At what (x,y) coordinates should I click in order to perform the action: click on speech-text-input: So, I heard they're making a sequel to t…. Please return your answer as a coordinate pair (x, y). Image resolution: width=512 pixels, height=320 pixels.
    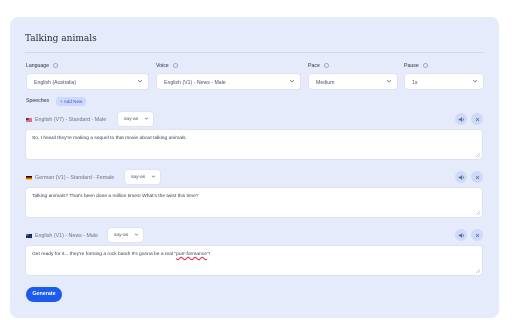
    Looking at the image, I should click on (254, 144).